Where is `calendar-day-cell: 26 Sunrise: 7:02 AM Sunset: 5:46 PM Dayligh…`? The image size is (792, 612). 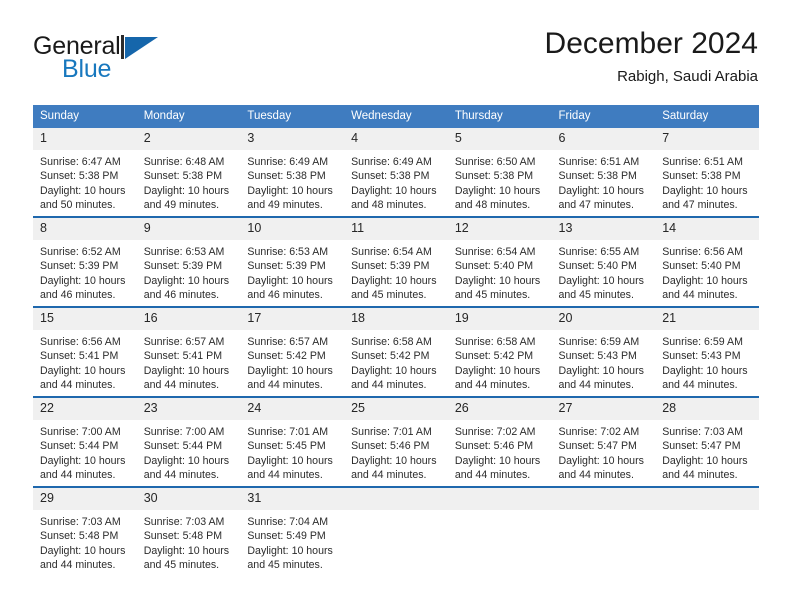
calendar-day-cell: 26 Sunrise: 7:02 AM Sunset: 5:46 PM Dayligh… is located at coordinates (499, 441).